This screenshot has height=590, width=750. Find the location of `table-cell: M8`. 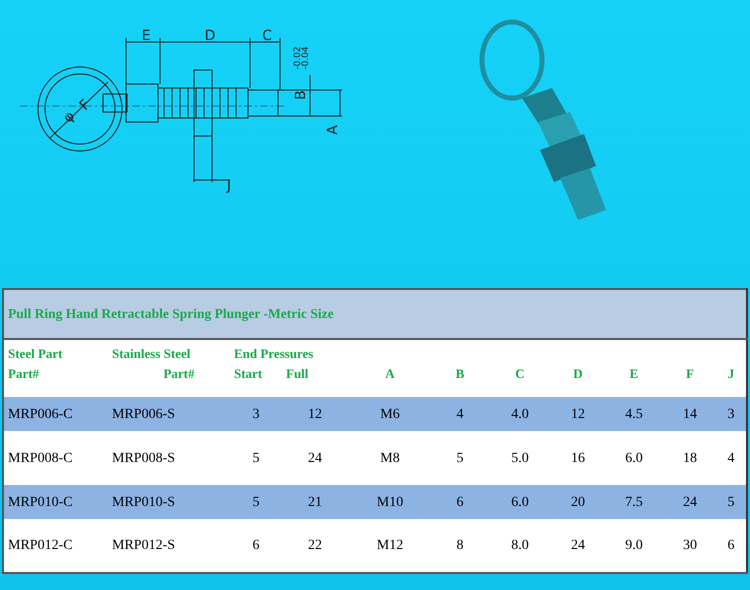

table-cell: M8 is located at coordinates (390, 458).